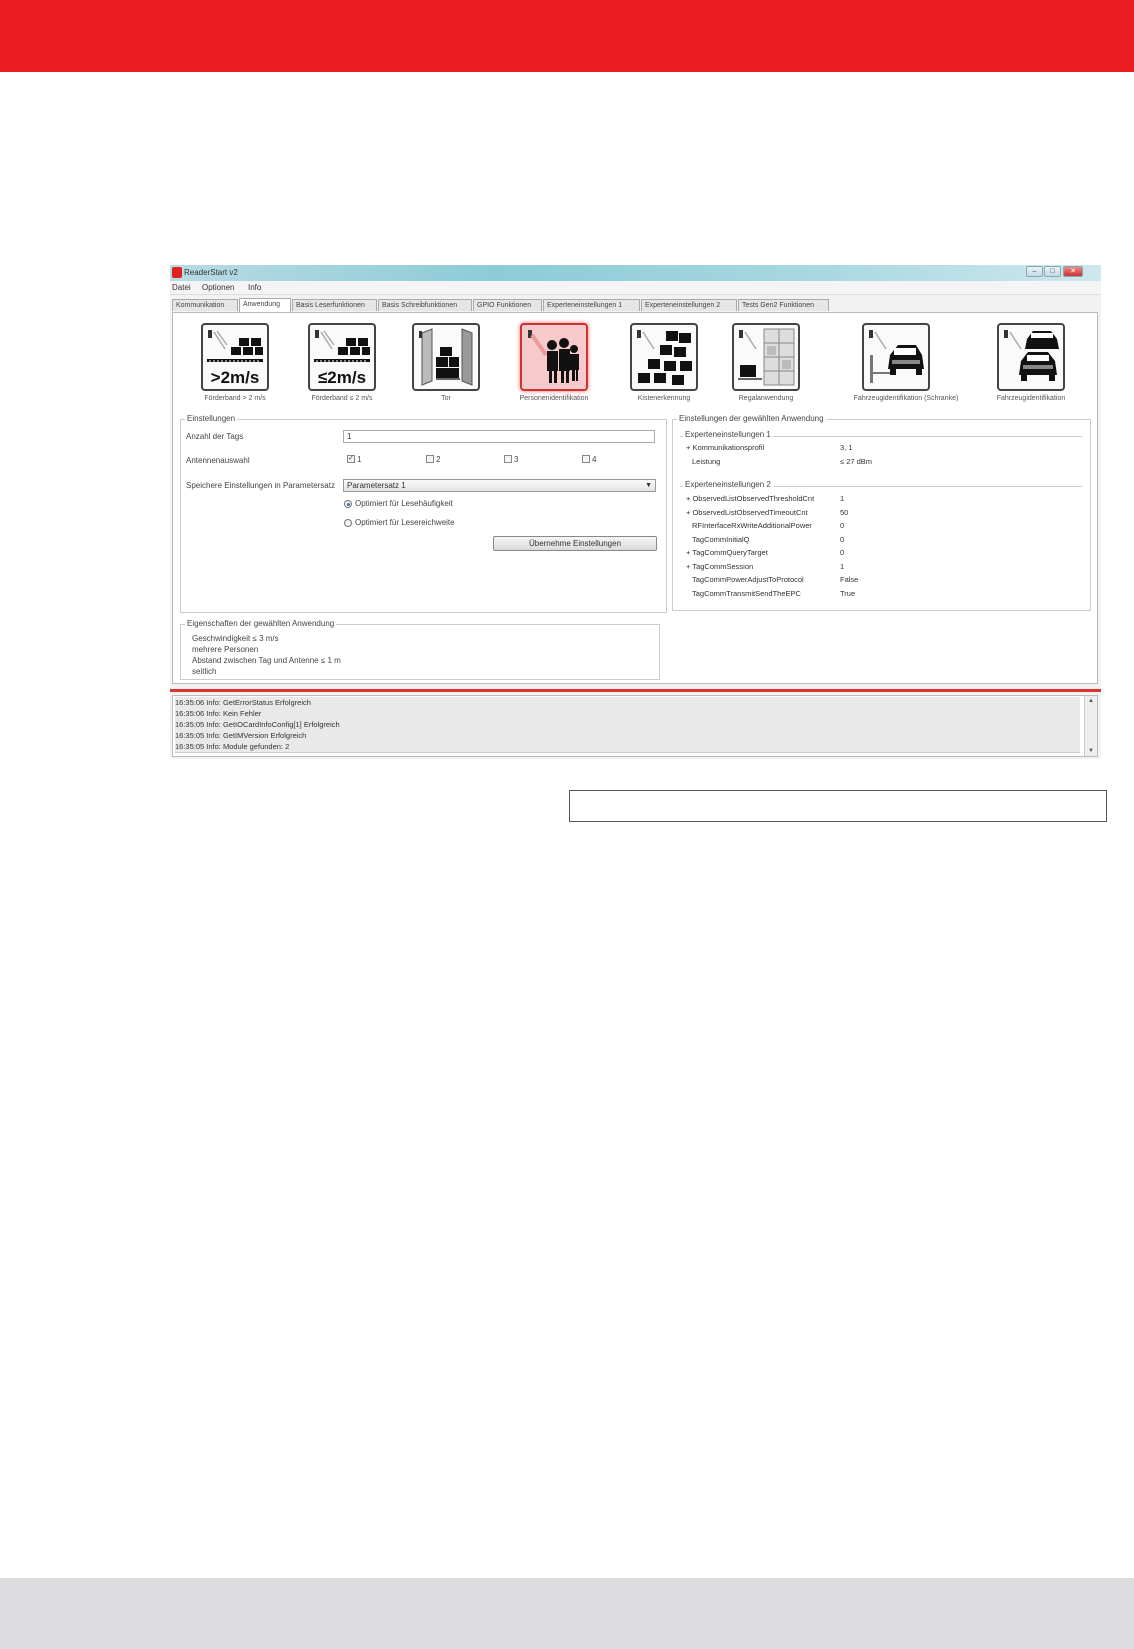 Image resolution: width=1134 pixels, height=1649 pixels. I want to click on expert-2-value-1: 50, so click(844, 512).